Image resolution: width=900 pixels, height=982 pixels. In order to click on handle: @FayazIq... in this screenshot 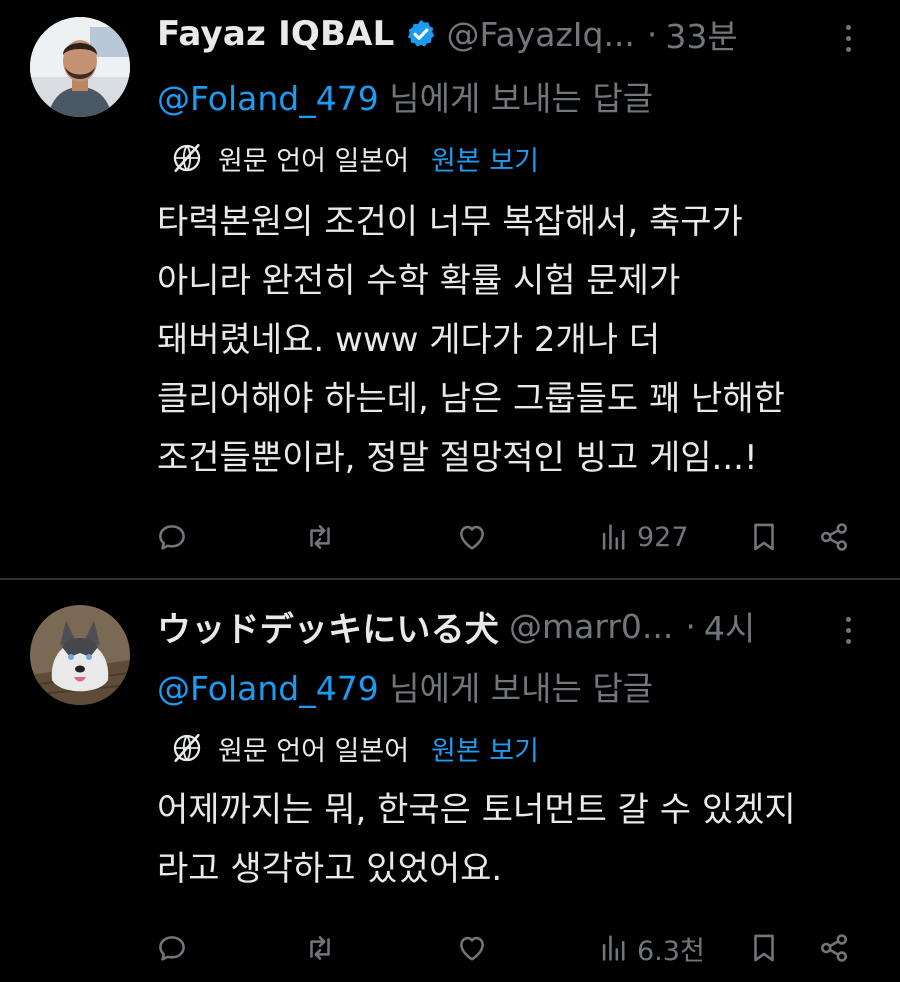, I will do `click(541, 34)`.